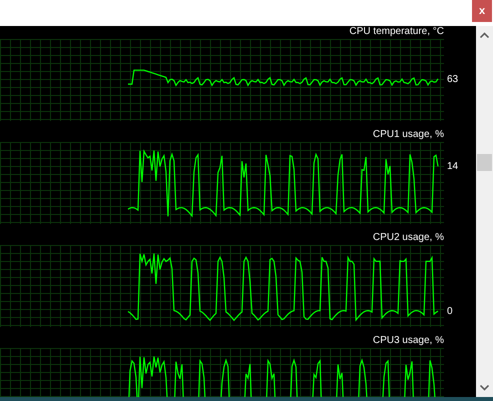 The height and width of the screenshot is (401, 493). I want to click on graph-title: CPU2 usage, %, so click(408, 238).